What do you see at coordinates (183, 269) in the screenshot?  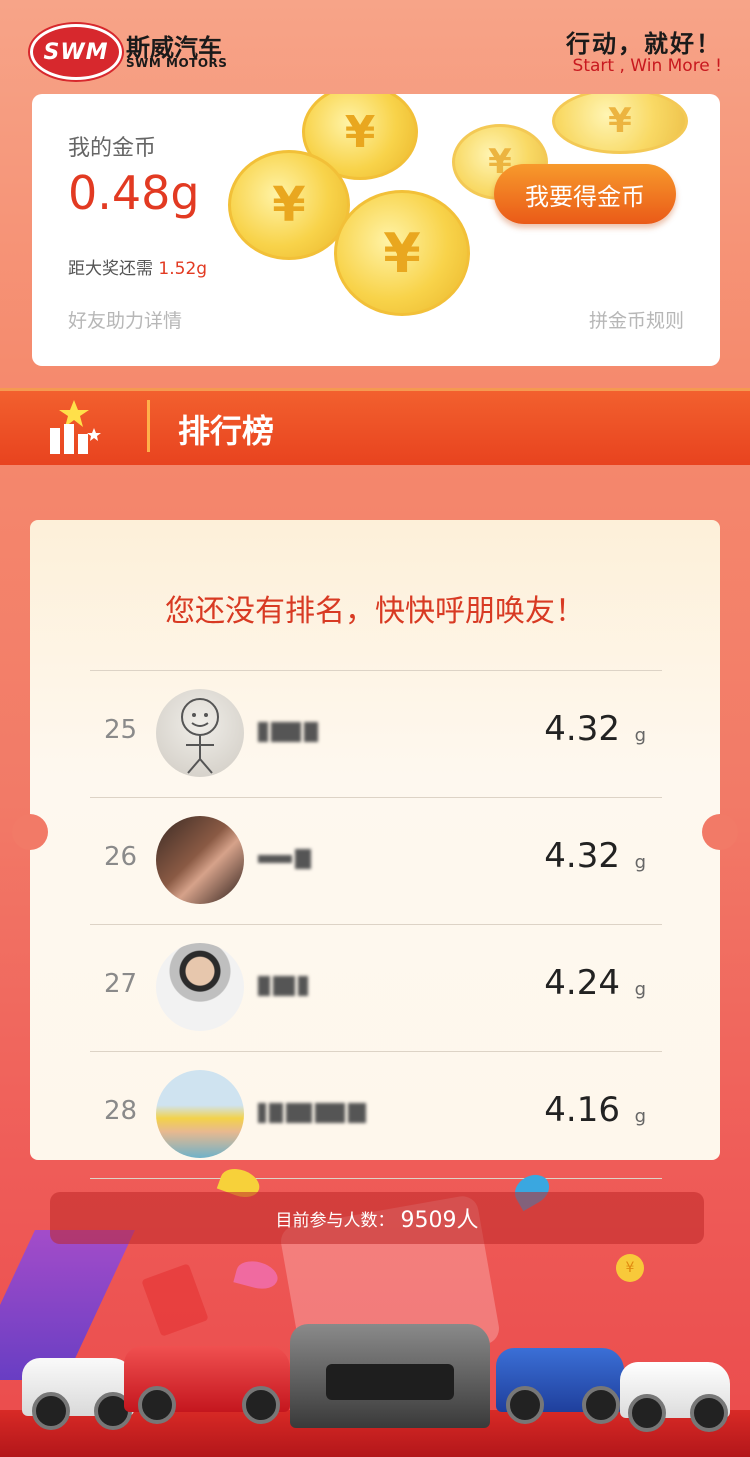 I see `remain-value: 1.52g` at bounding box center [183, 269].